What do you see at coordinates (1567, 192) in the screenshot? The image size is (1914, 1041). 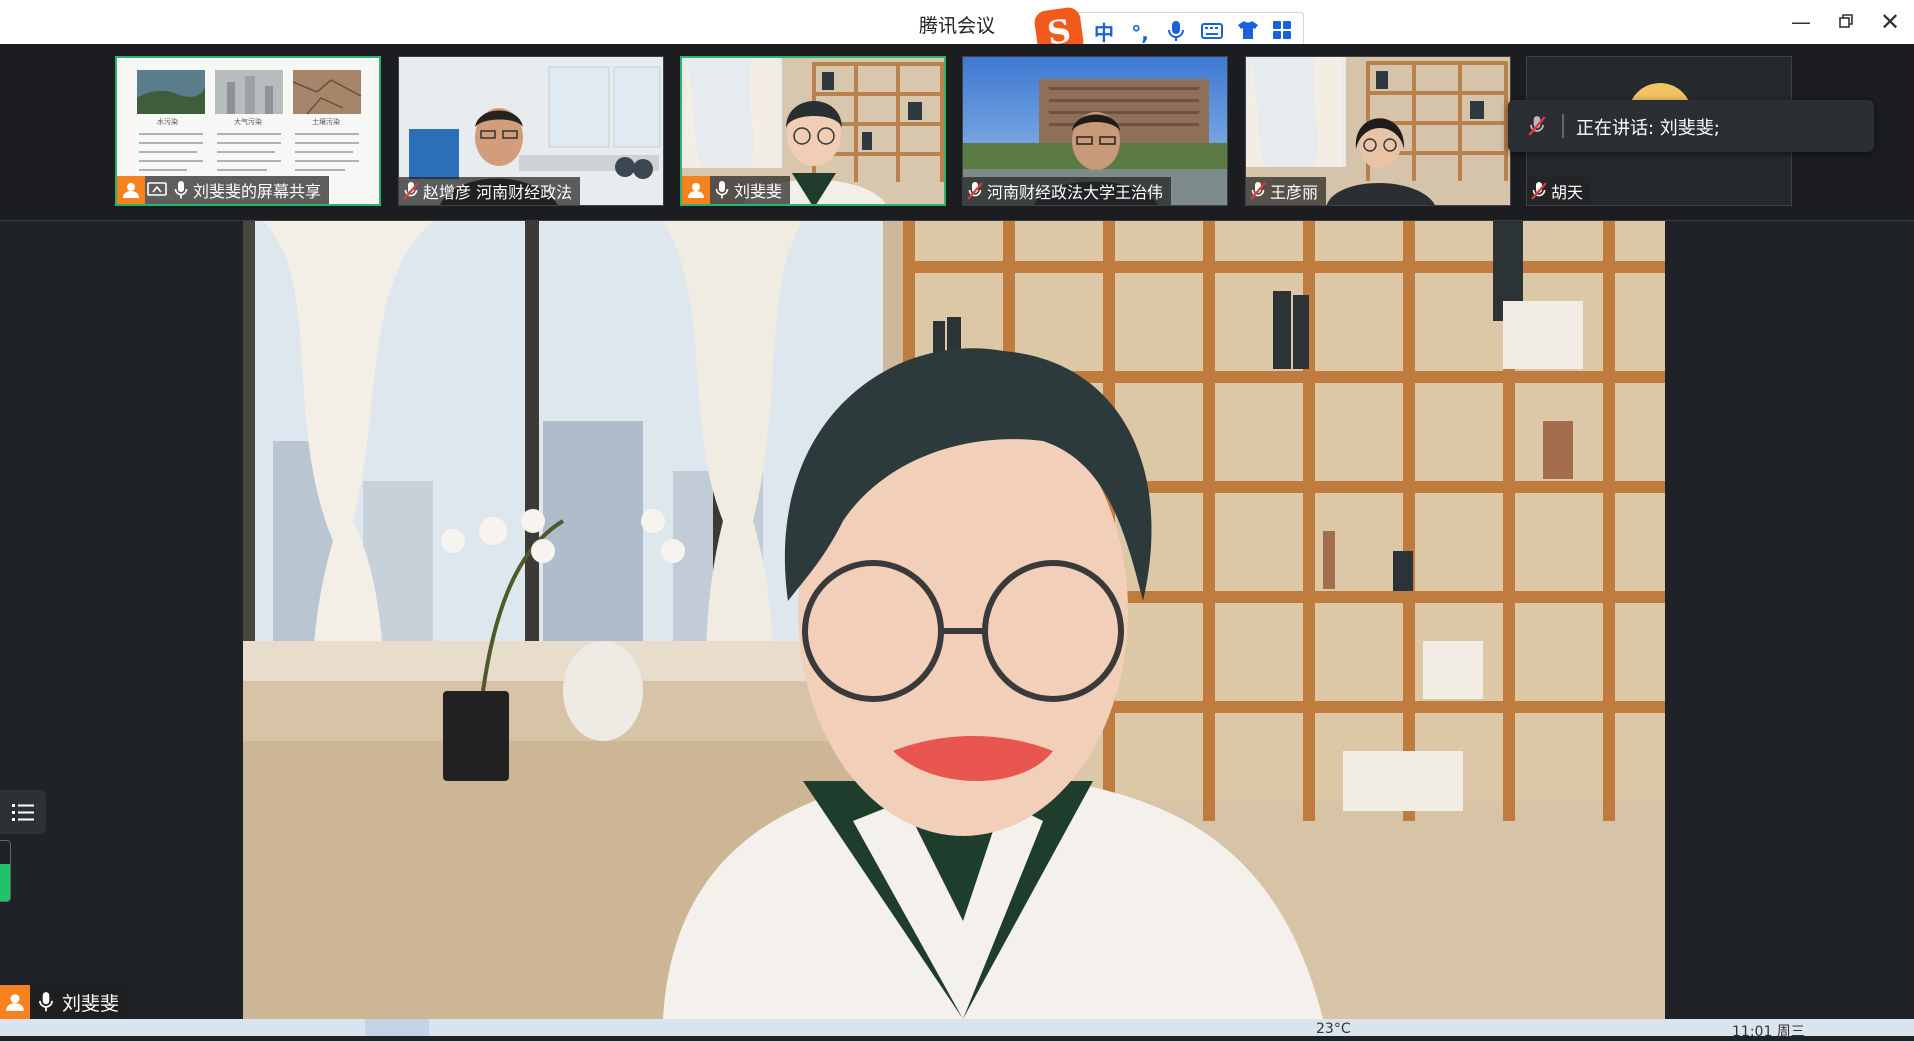 I see `participant-name: 胡天` at bounding box center [1567, 192].